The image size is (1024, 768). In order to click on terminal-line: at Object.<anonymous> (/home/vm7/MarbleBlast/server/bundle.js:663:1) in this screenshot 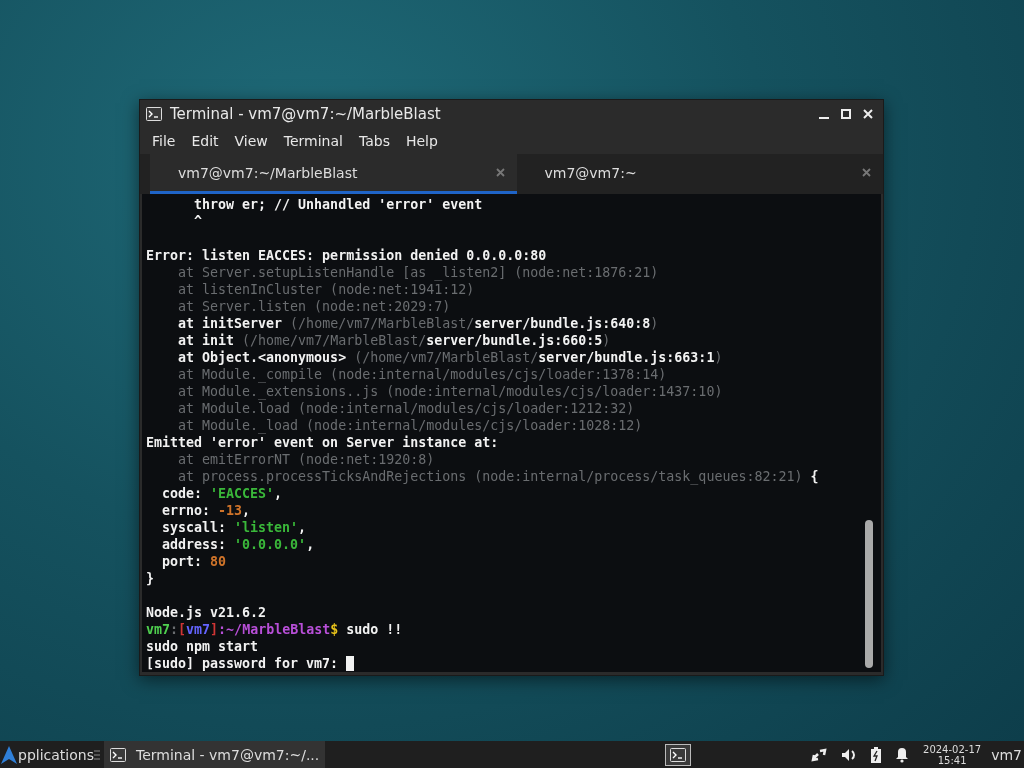, I will do `click(450, 357)`.